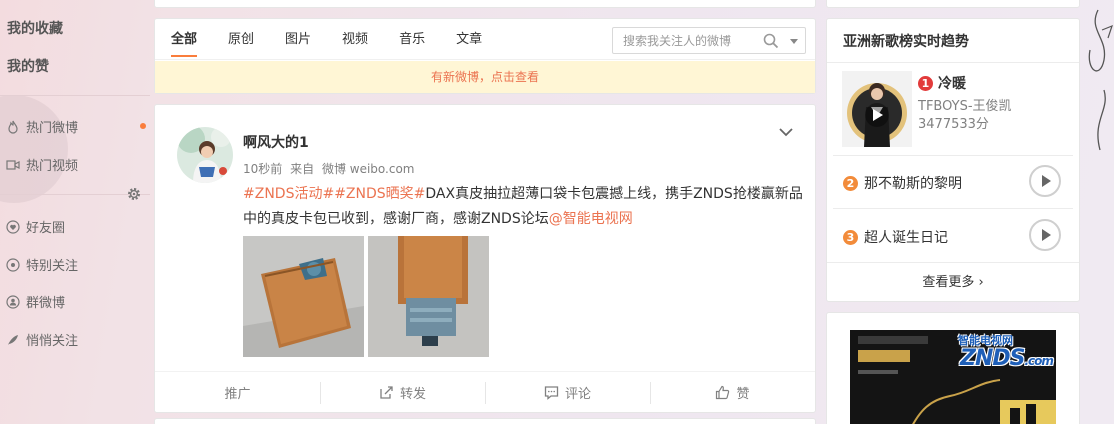 The image size is (1114, 424). Describe the element at coordinates (143, 126) in the screenshot. I see `unread-dot` at that location.